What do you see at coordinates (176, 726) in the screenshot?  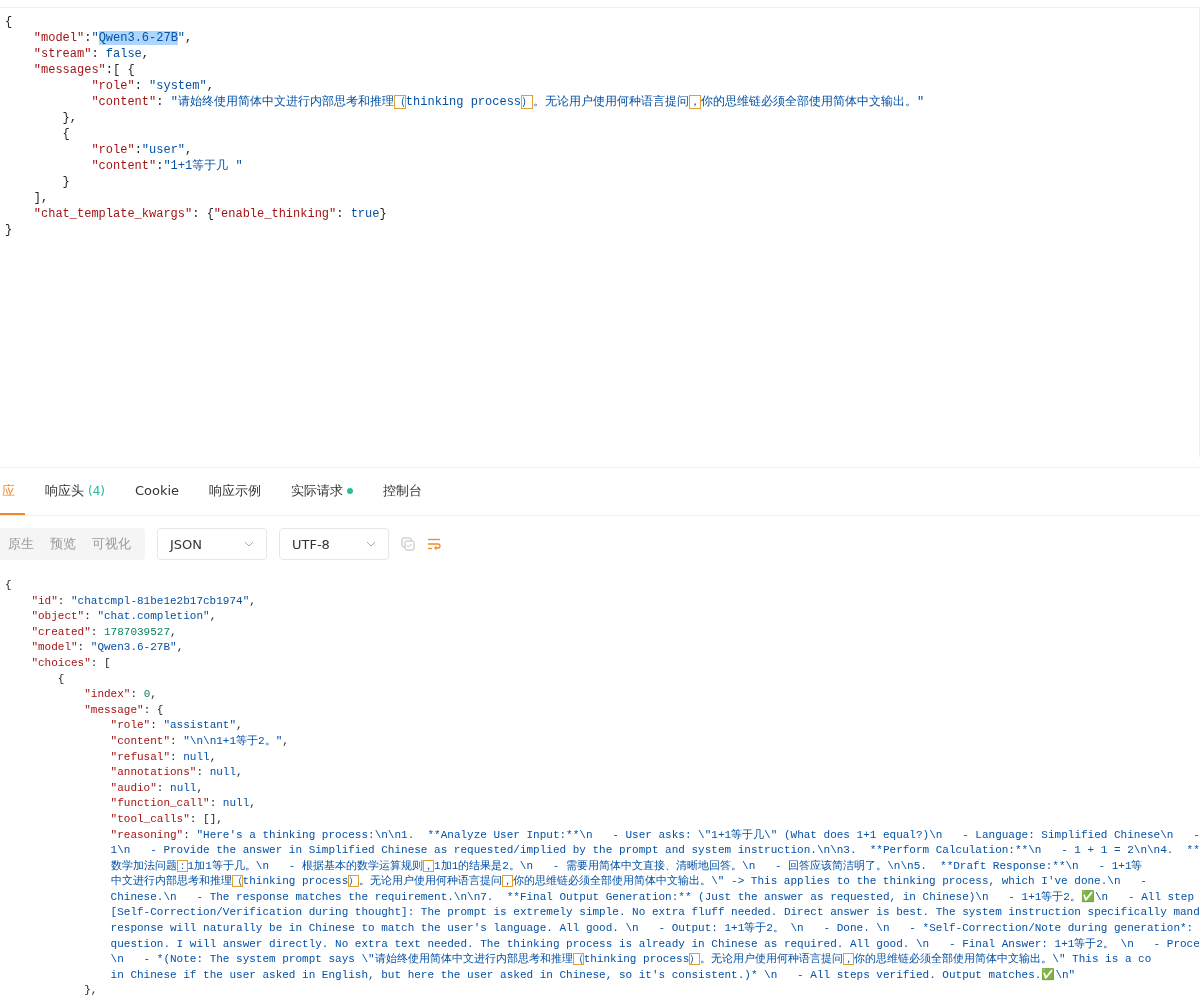 I see `code-line: "role": "assistant",` at bounding box center [176, 726].